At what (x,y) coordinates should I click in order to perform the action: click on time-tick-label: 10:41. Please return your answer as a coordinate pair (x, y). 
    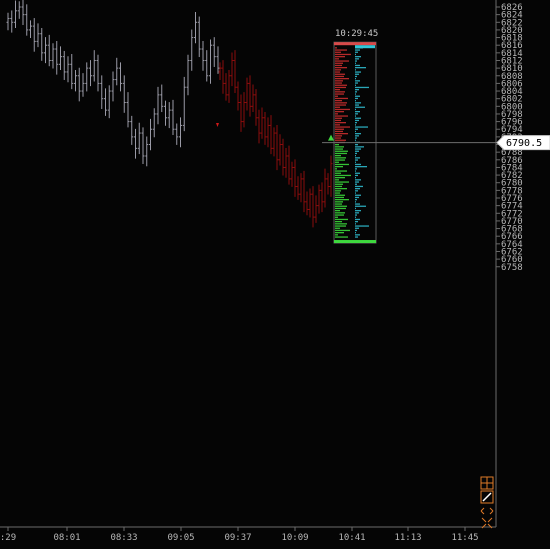
    Looking at the image, I should click on (351, 538).